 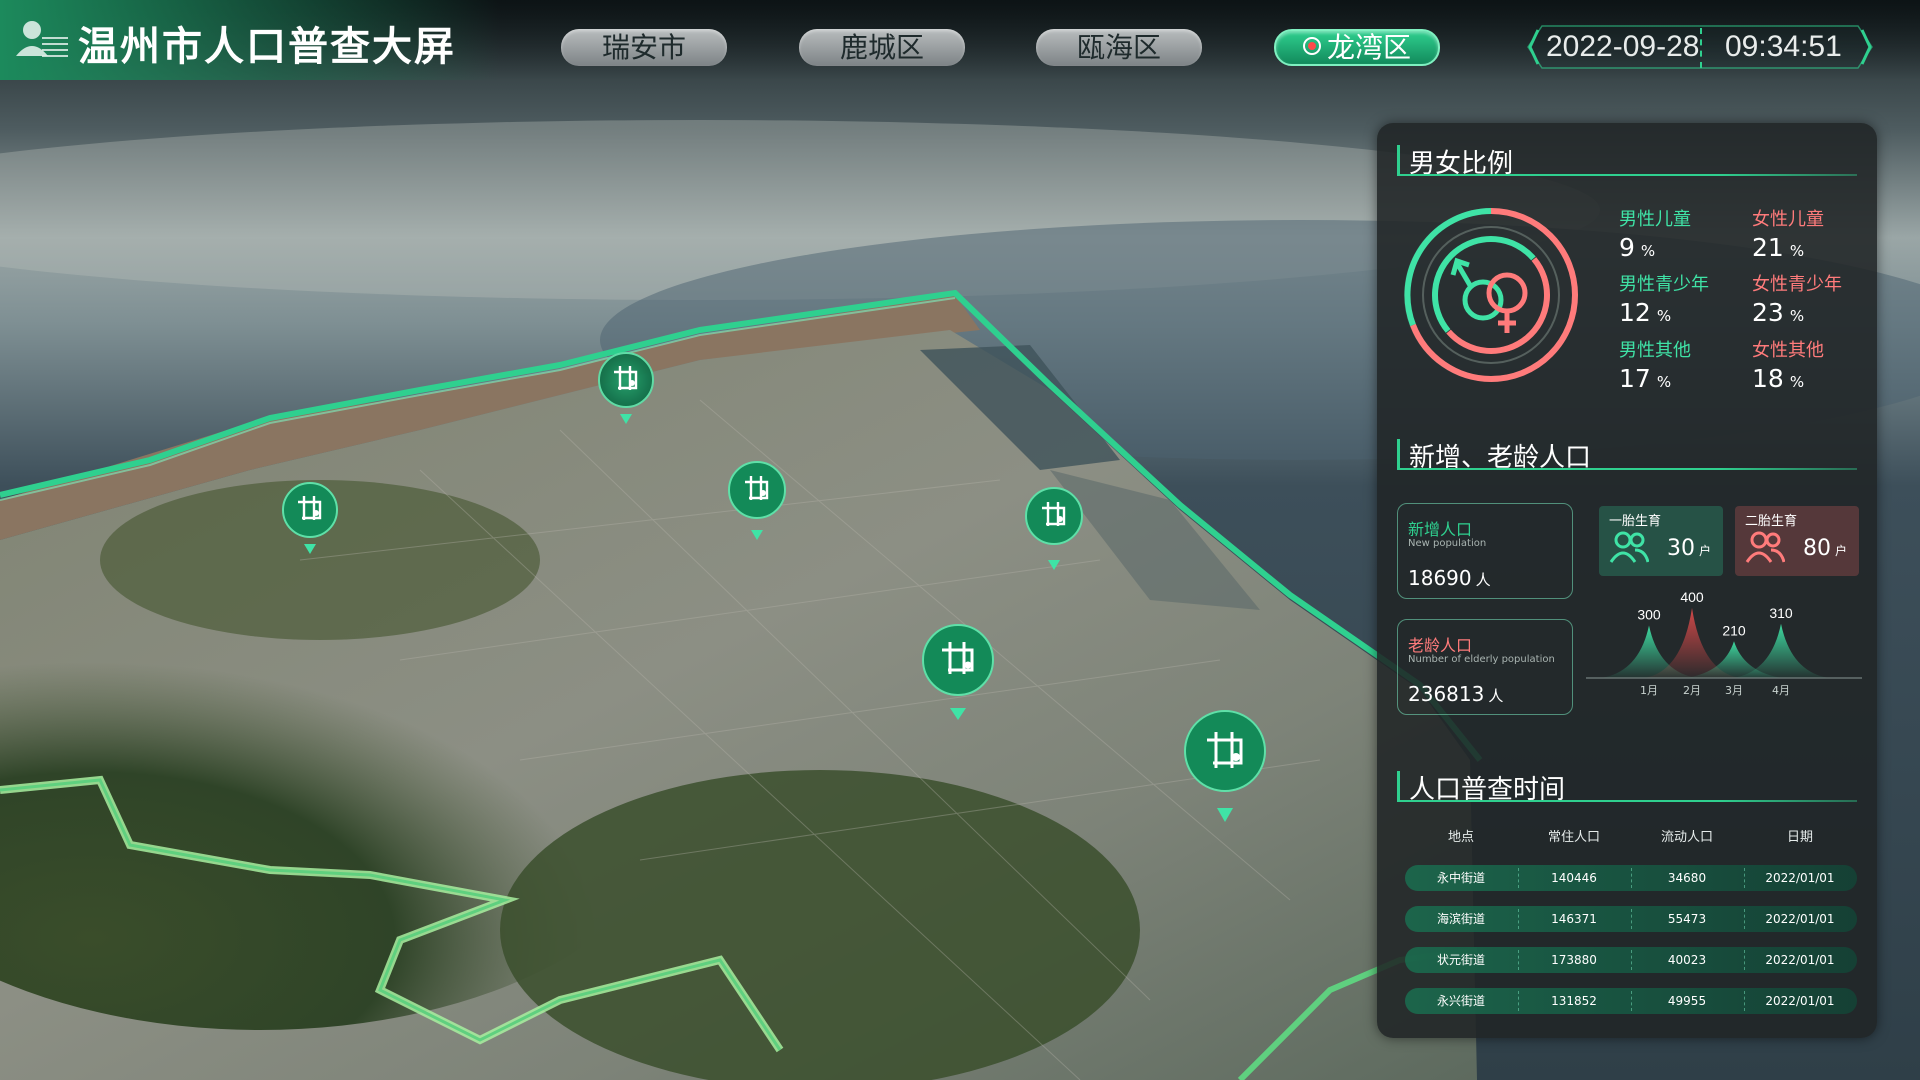 I want to click on tab-lucheng: 鹿城区, so click(x=882, y=47).